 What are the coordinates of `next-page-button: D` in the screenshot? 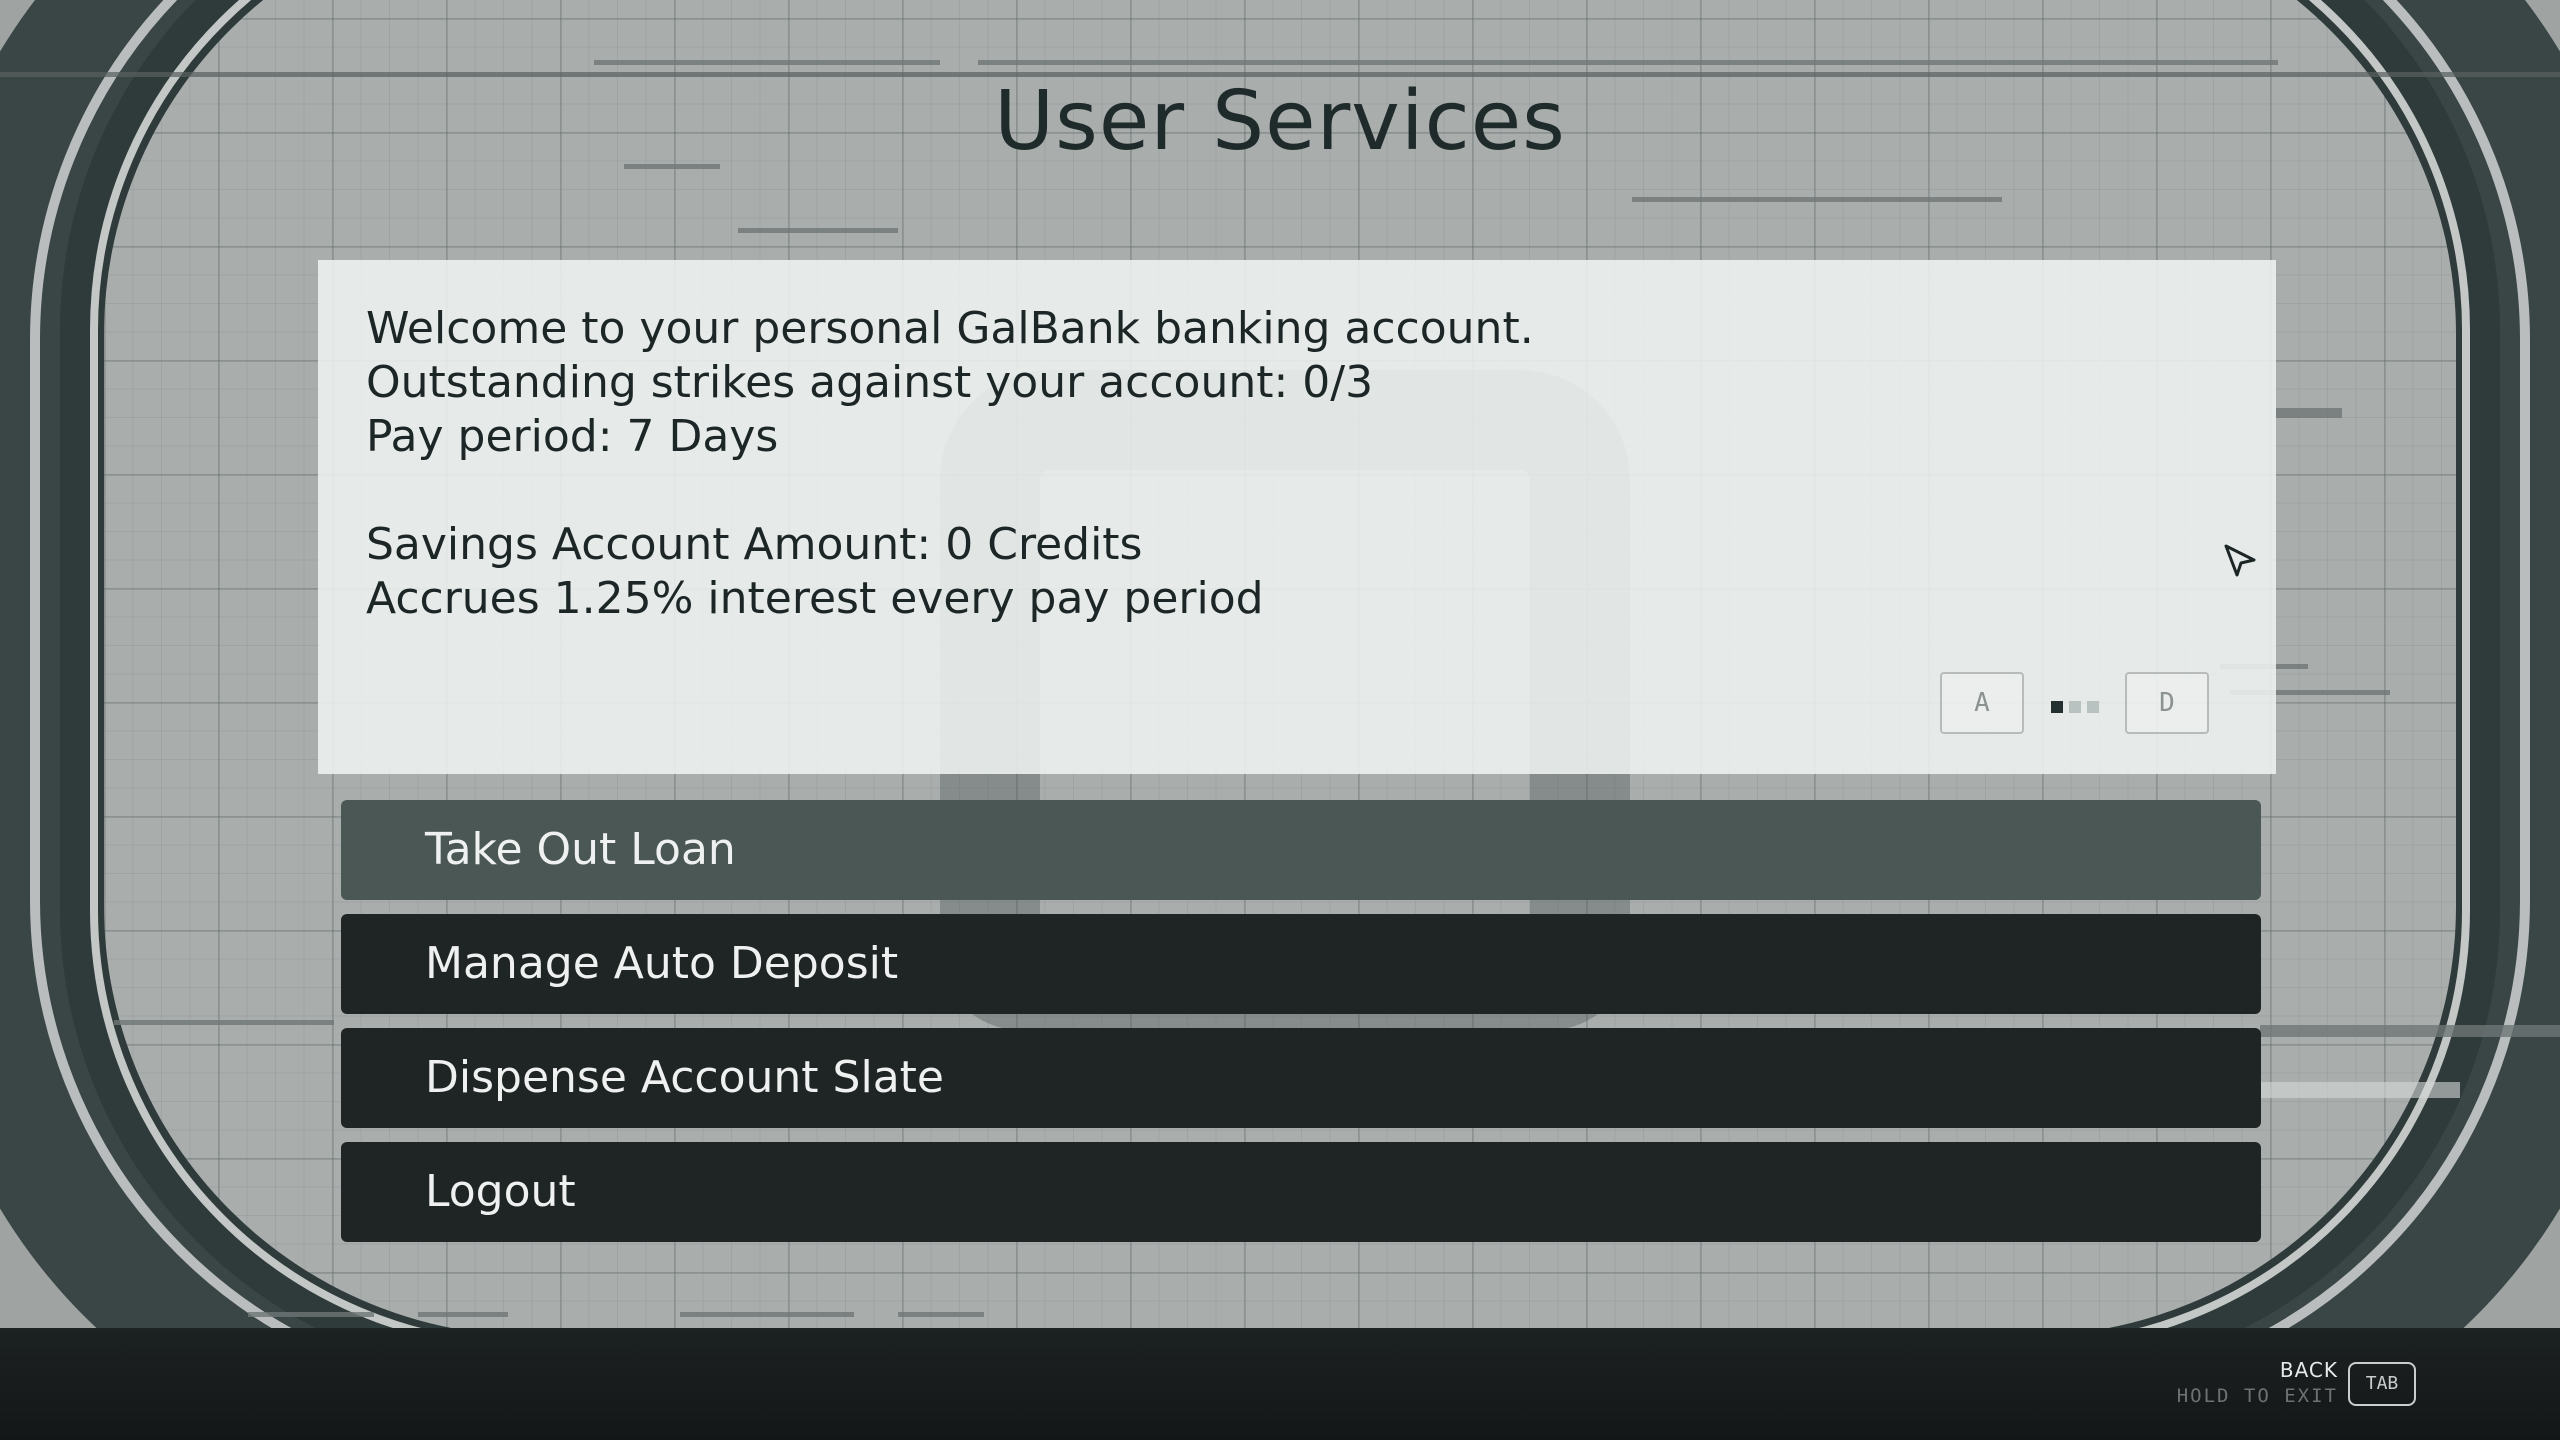 It's located at (2167, 703).